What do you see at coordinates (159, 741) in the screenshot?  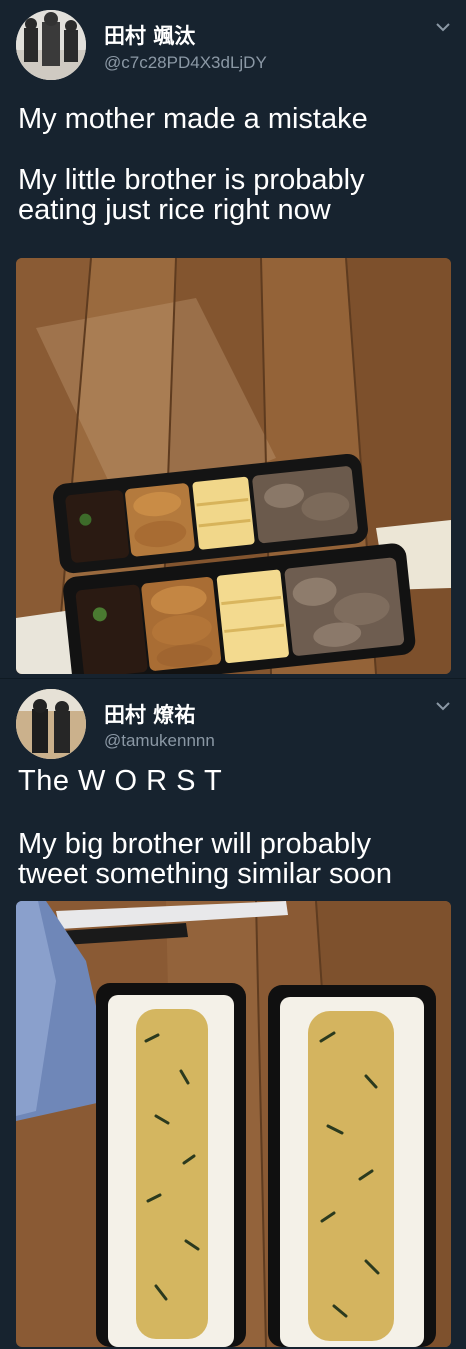 I see `user-handle: @tamukennnn` at bounding box center [159, 741].